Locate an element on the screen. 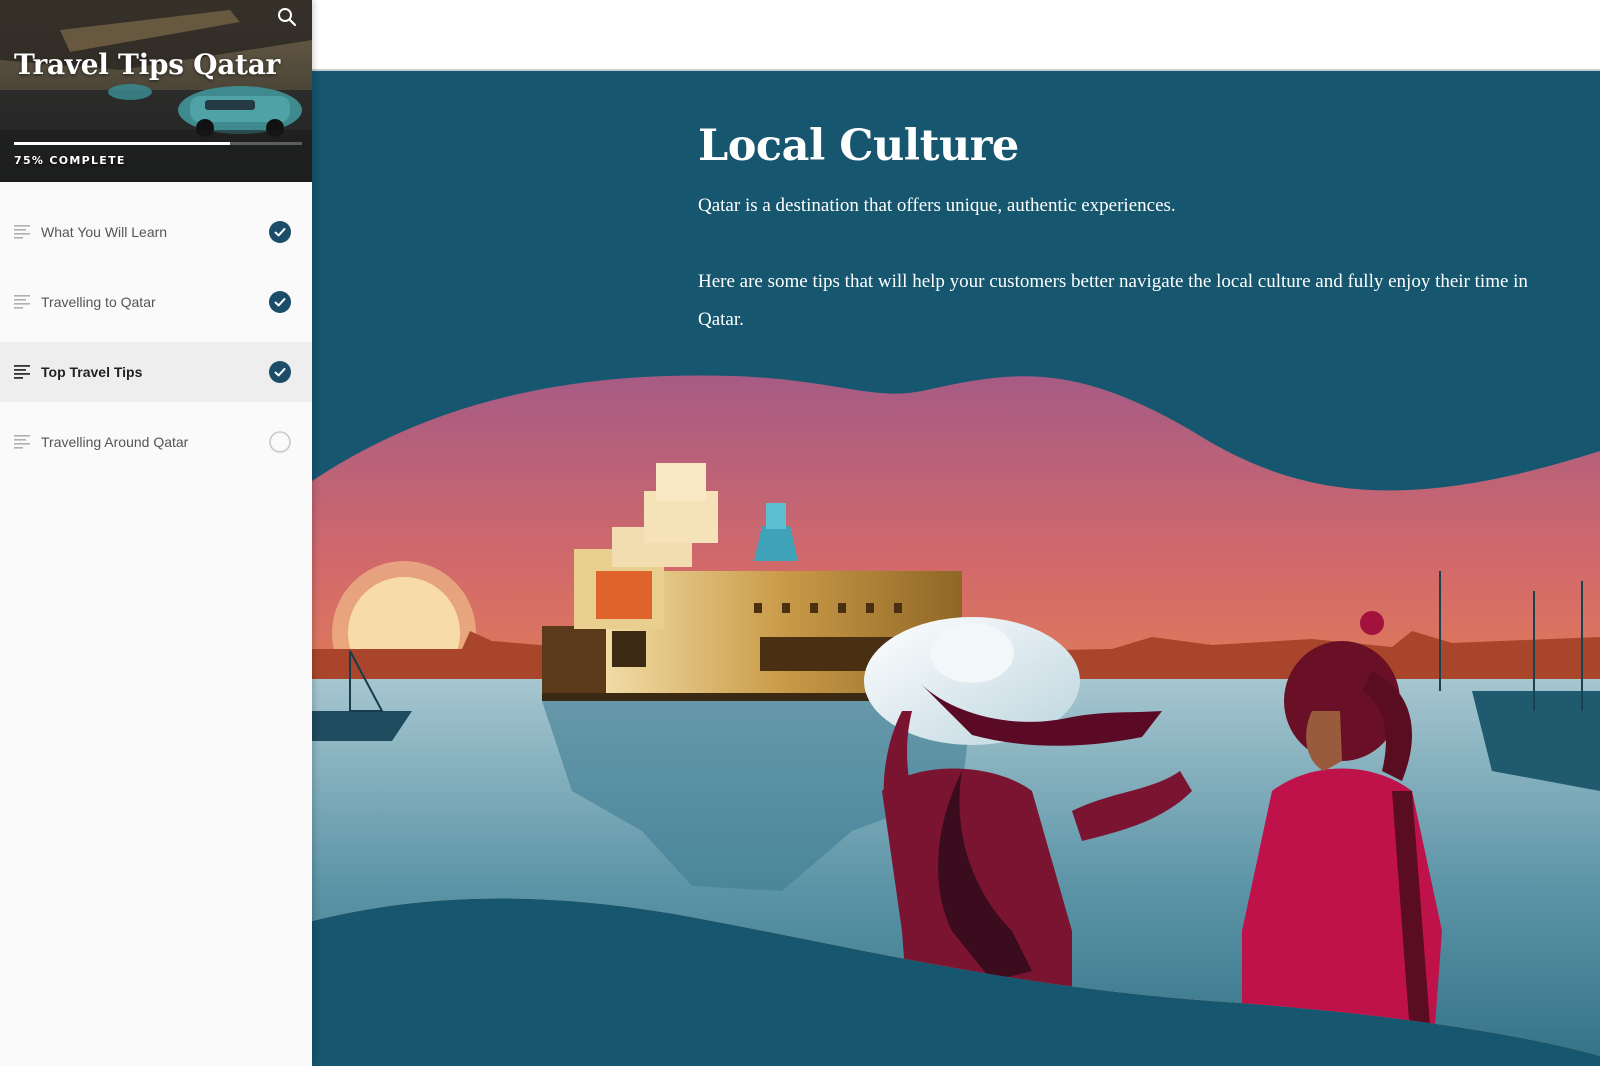 This screenshot has height=1066, width=1600. lesson-item-active: Top Travel Tips is located at coordinates (156, 372).